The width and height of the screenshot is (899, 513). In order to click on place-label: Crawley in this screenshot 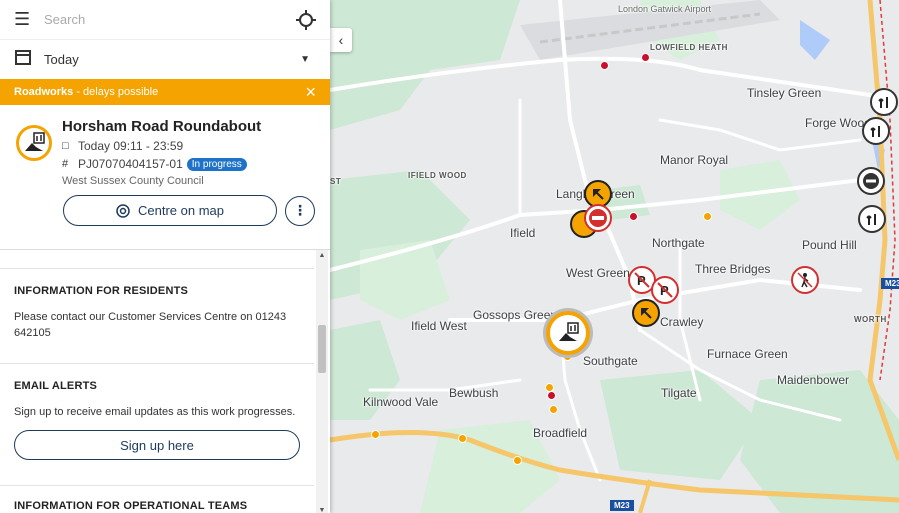, I will do `click(682, 322)`.